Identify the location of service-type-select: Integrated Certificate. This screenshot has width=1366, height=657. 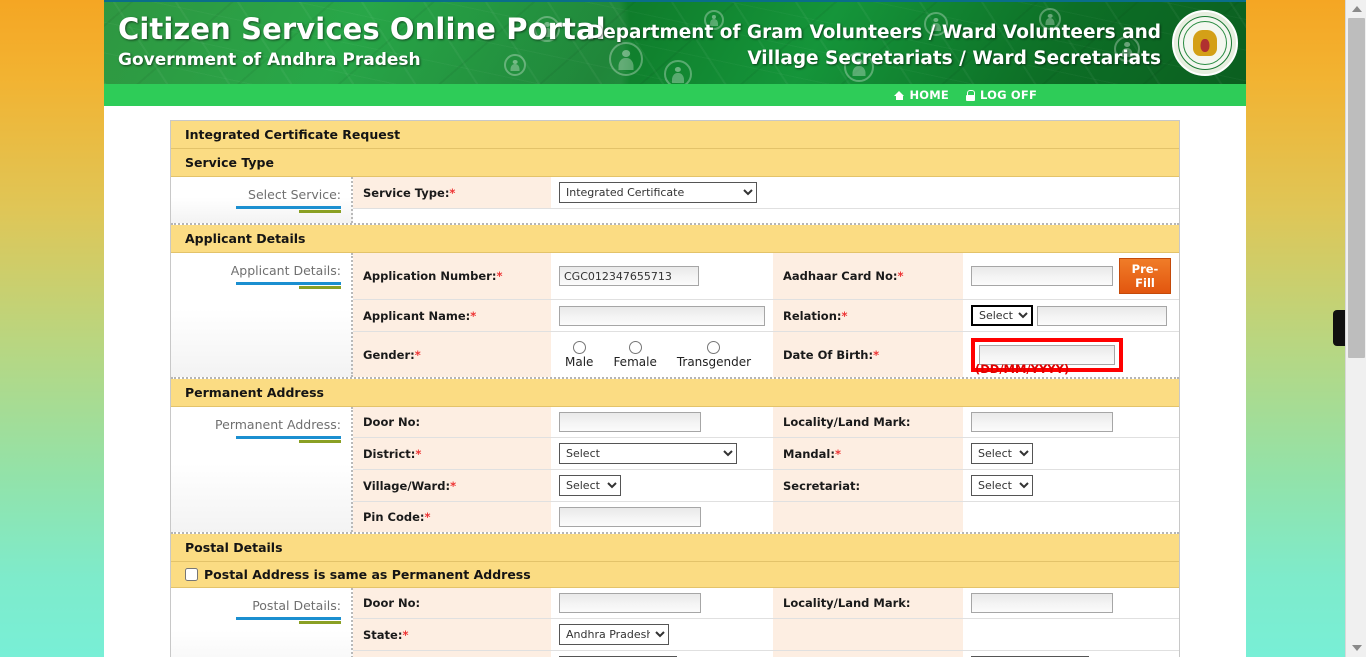
(658, 192).